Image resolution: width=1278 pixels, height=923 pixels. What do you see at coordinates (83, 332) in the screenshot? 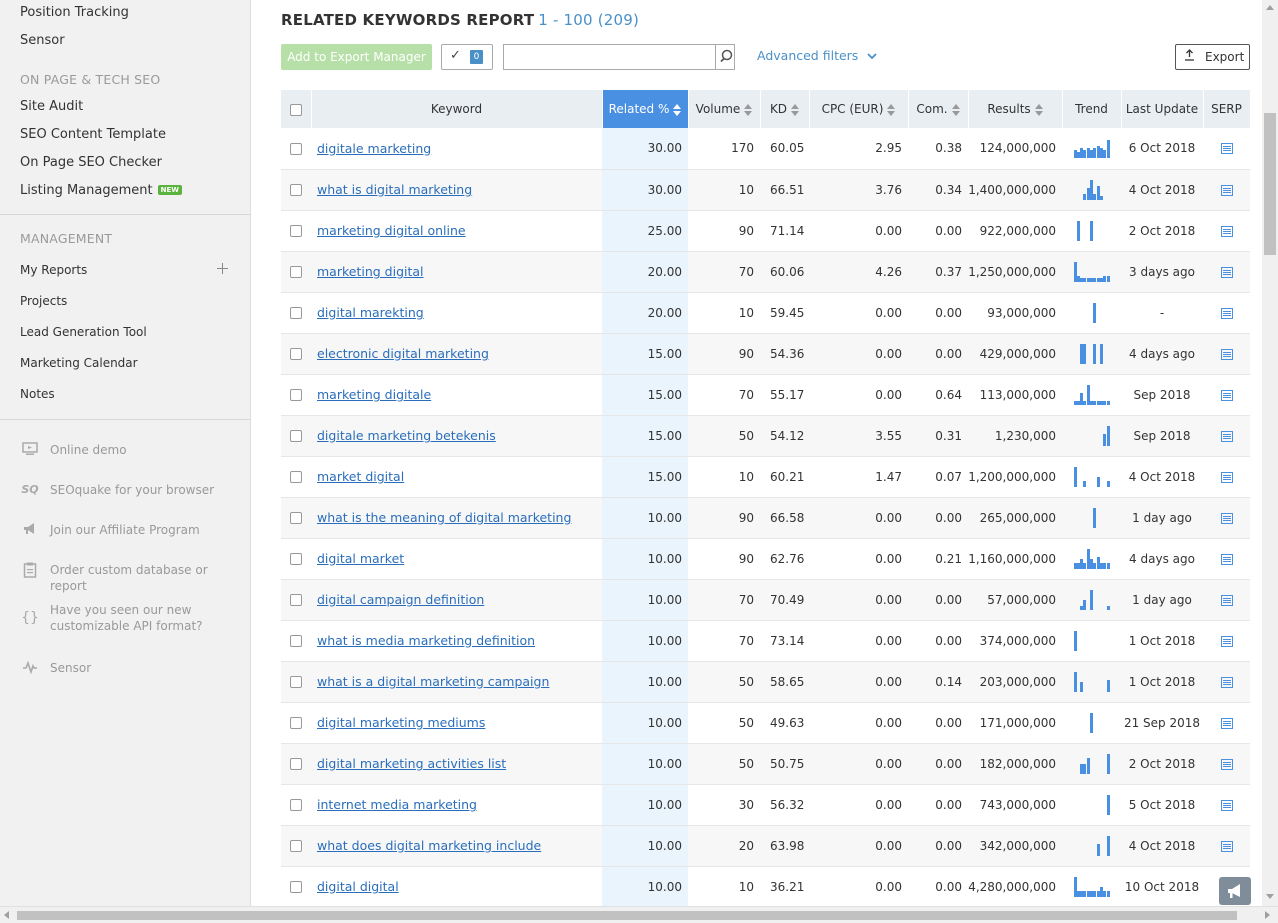
I see `sidebar-item-lead-generation-tool: Lead Generation Tool` at bounding box center [83, 332].